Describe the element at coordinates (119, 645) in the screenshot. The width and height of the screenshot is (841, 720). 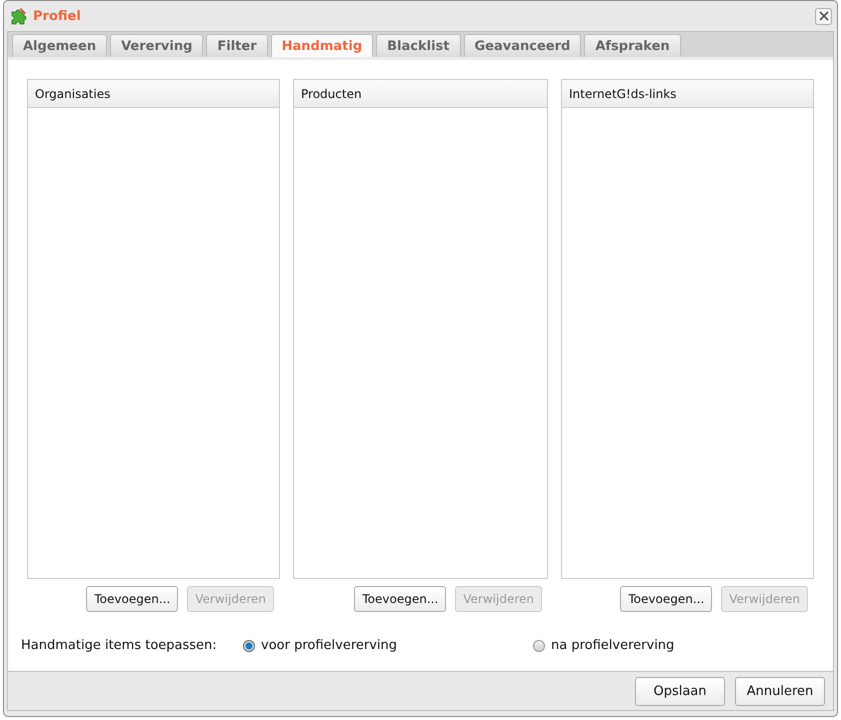
I see `apply-label: Handmatige items toepassen:` at that location.